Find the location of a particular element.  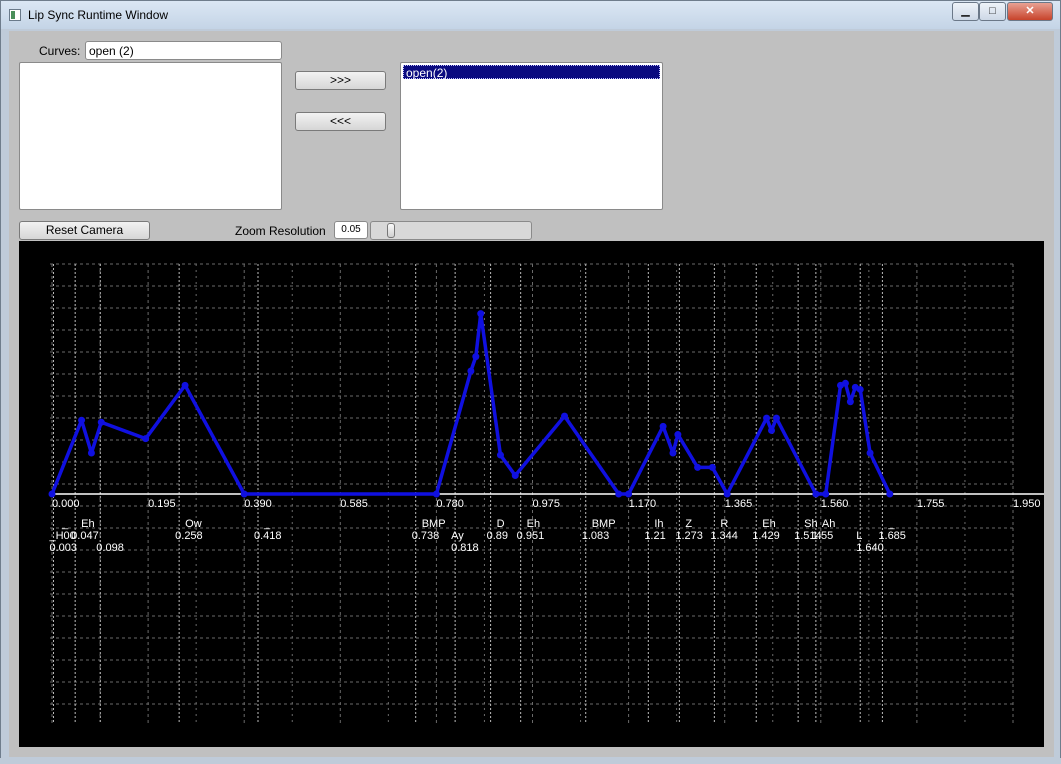

phoneme-label: L is located at coordinates (859, 536).